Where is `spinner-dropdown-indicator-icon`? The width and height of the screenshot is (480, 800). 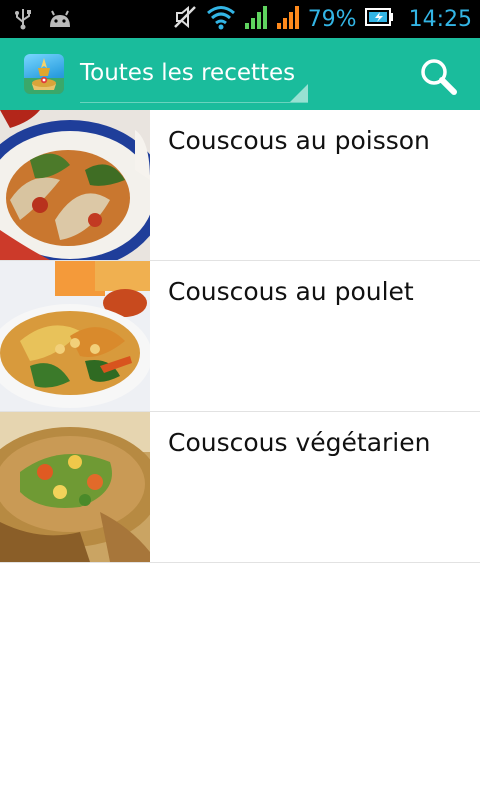 spinner-dropdown-indicator-icon is located at coordinates (299, 93).